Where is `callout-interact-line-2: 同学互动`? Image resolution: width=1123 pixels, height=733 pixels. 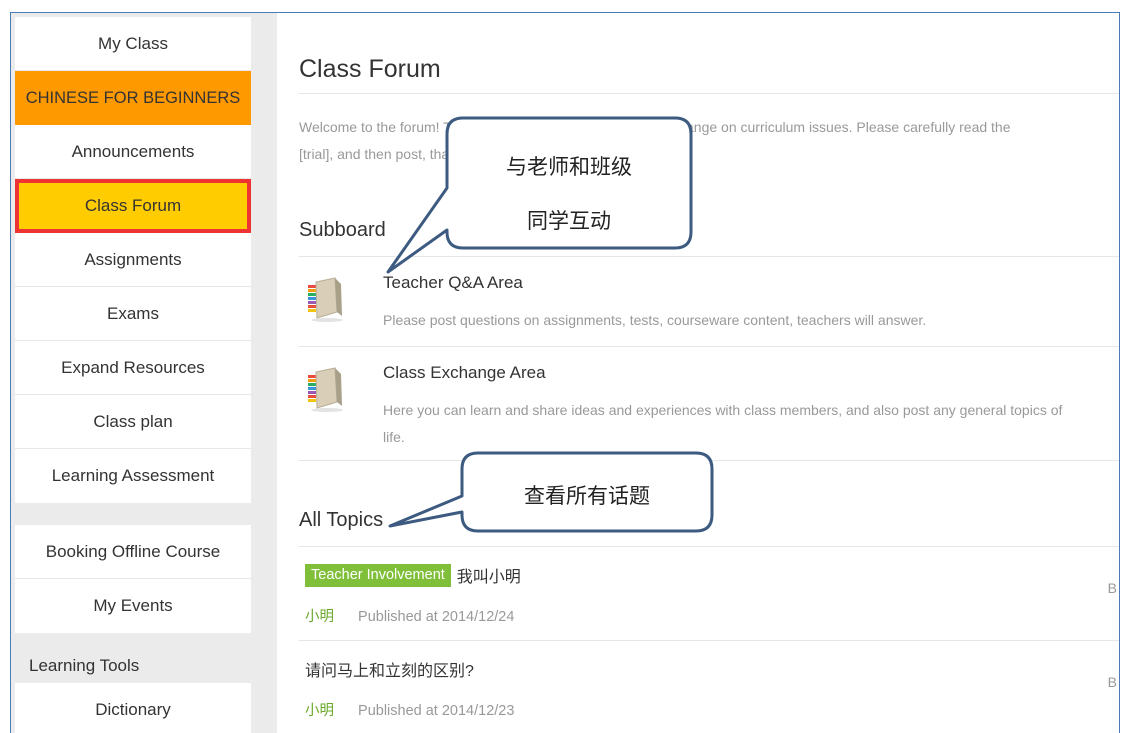
callout-interact-line-2: 同学互动 is located at coordinates (569, 221).